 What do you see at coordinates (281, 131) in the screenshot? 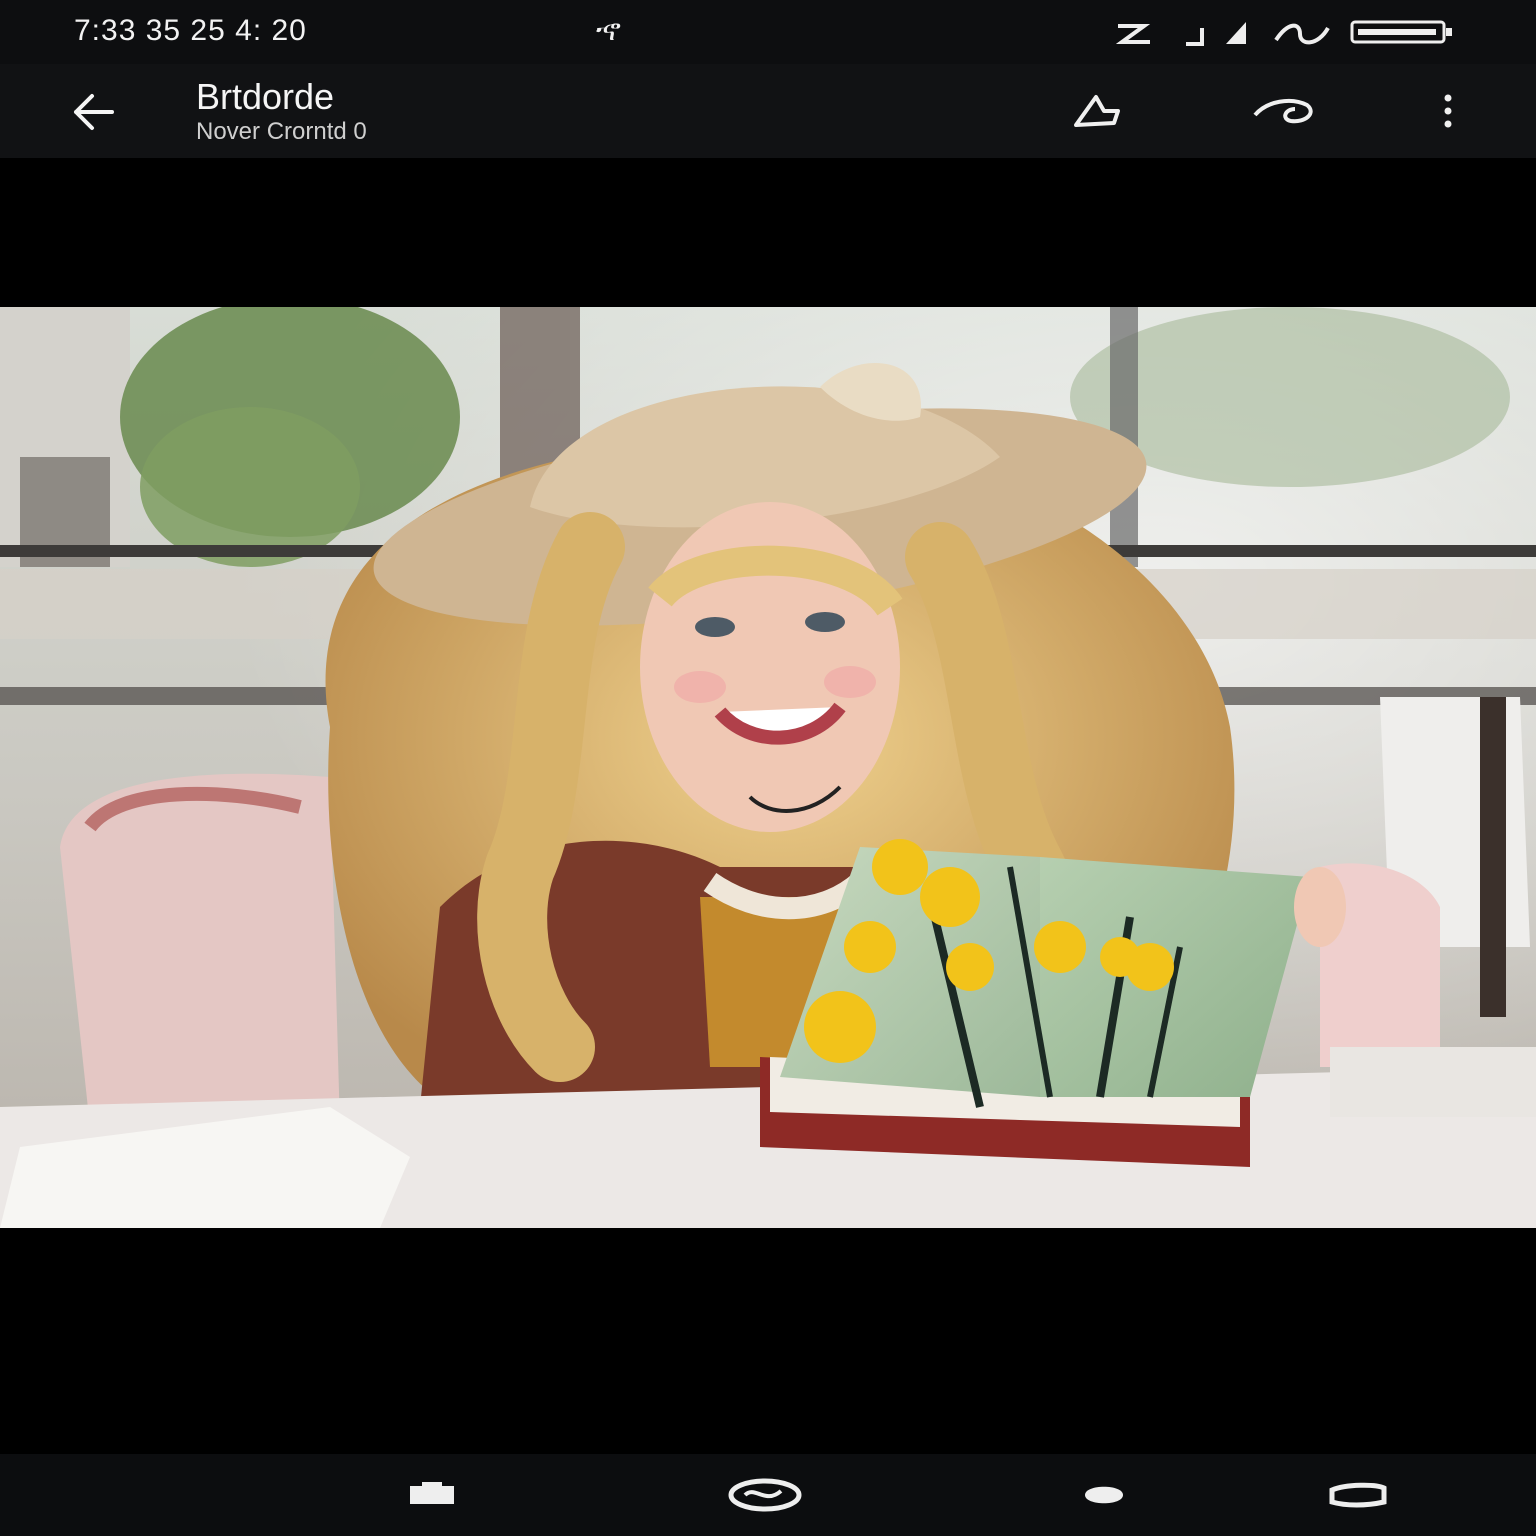
I see `page-subtitle: Nover Crorntd 0` at bounding box center [281, 131].